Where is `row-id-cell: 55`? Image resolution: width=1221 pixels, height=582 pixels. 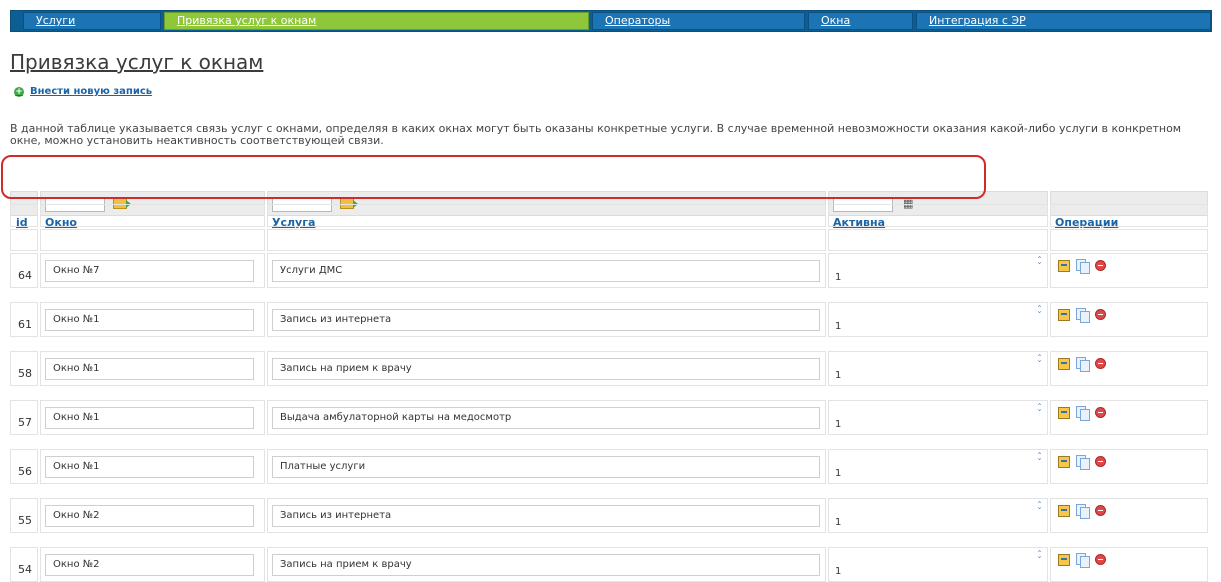 row-id-cell: 55 is located at coordinates (24, 515).